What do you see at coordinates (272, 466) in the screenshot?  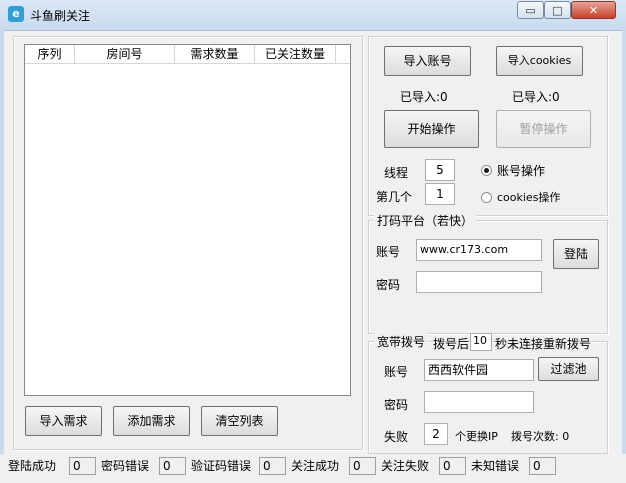 I see `status-captcha-error-value: 0` at bounding box center [272, 466].